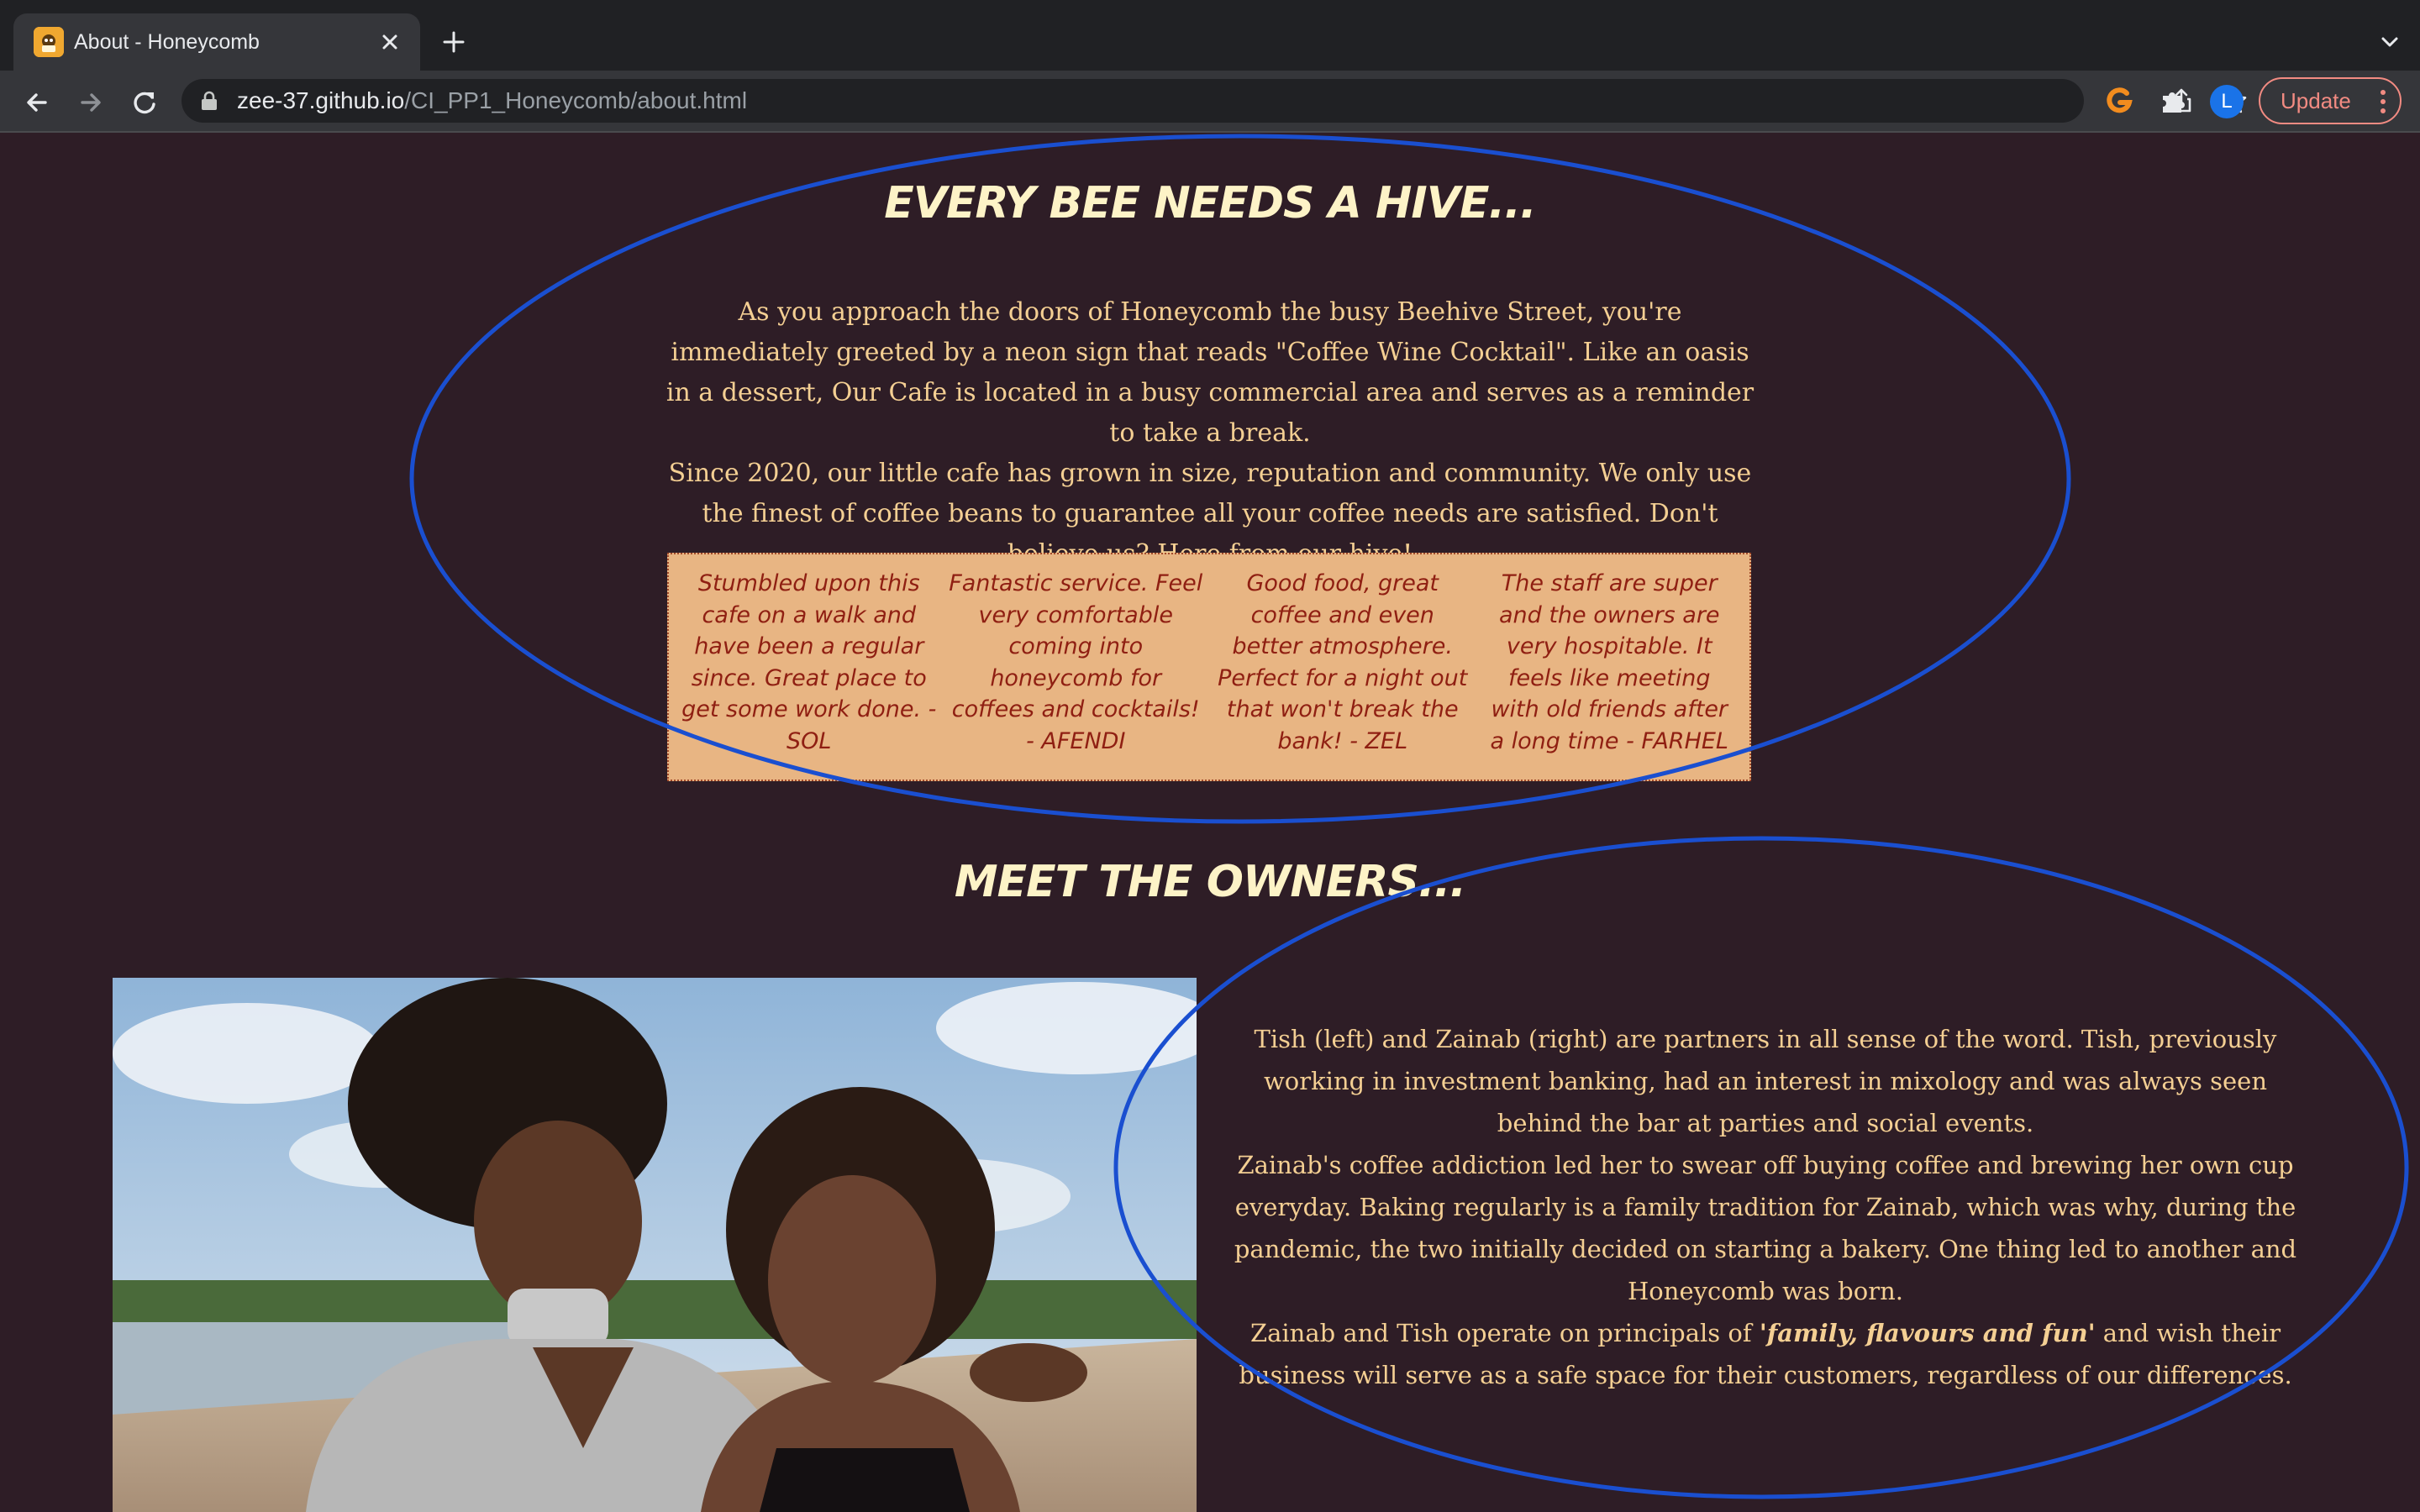 Image resolution: width=2420 pixels, height=1512 pixels. I want to click on tab-search-chevron-down-icon, so click(2390, 42).